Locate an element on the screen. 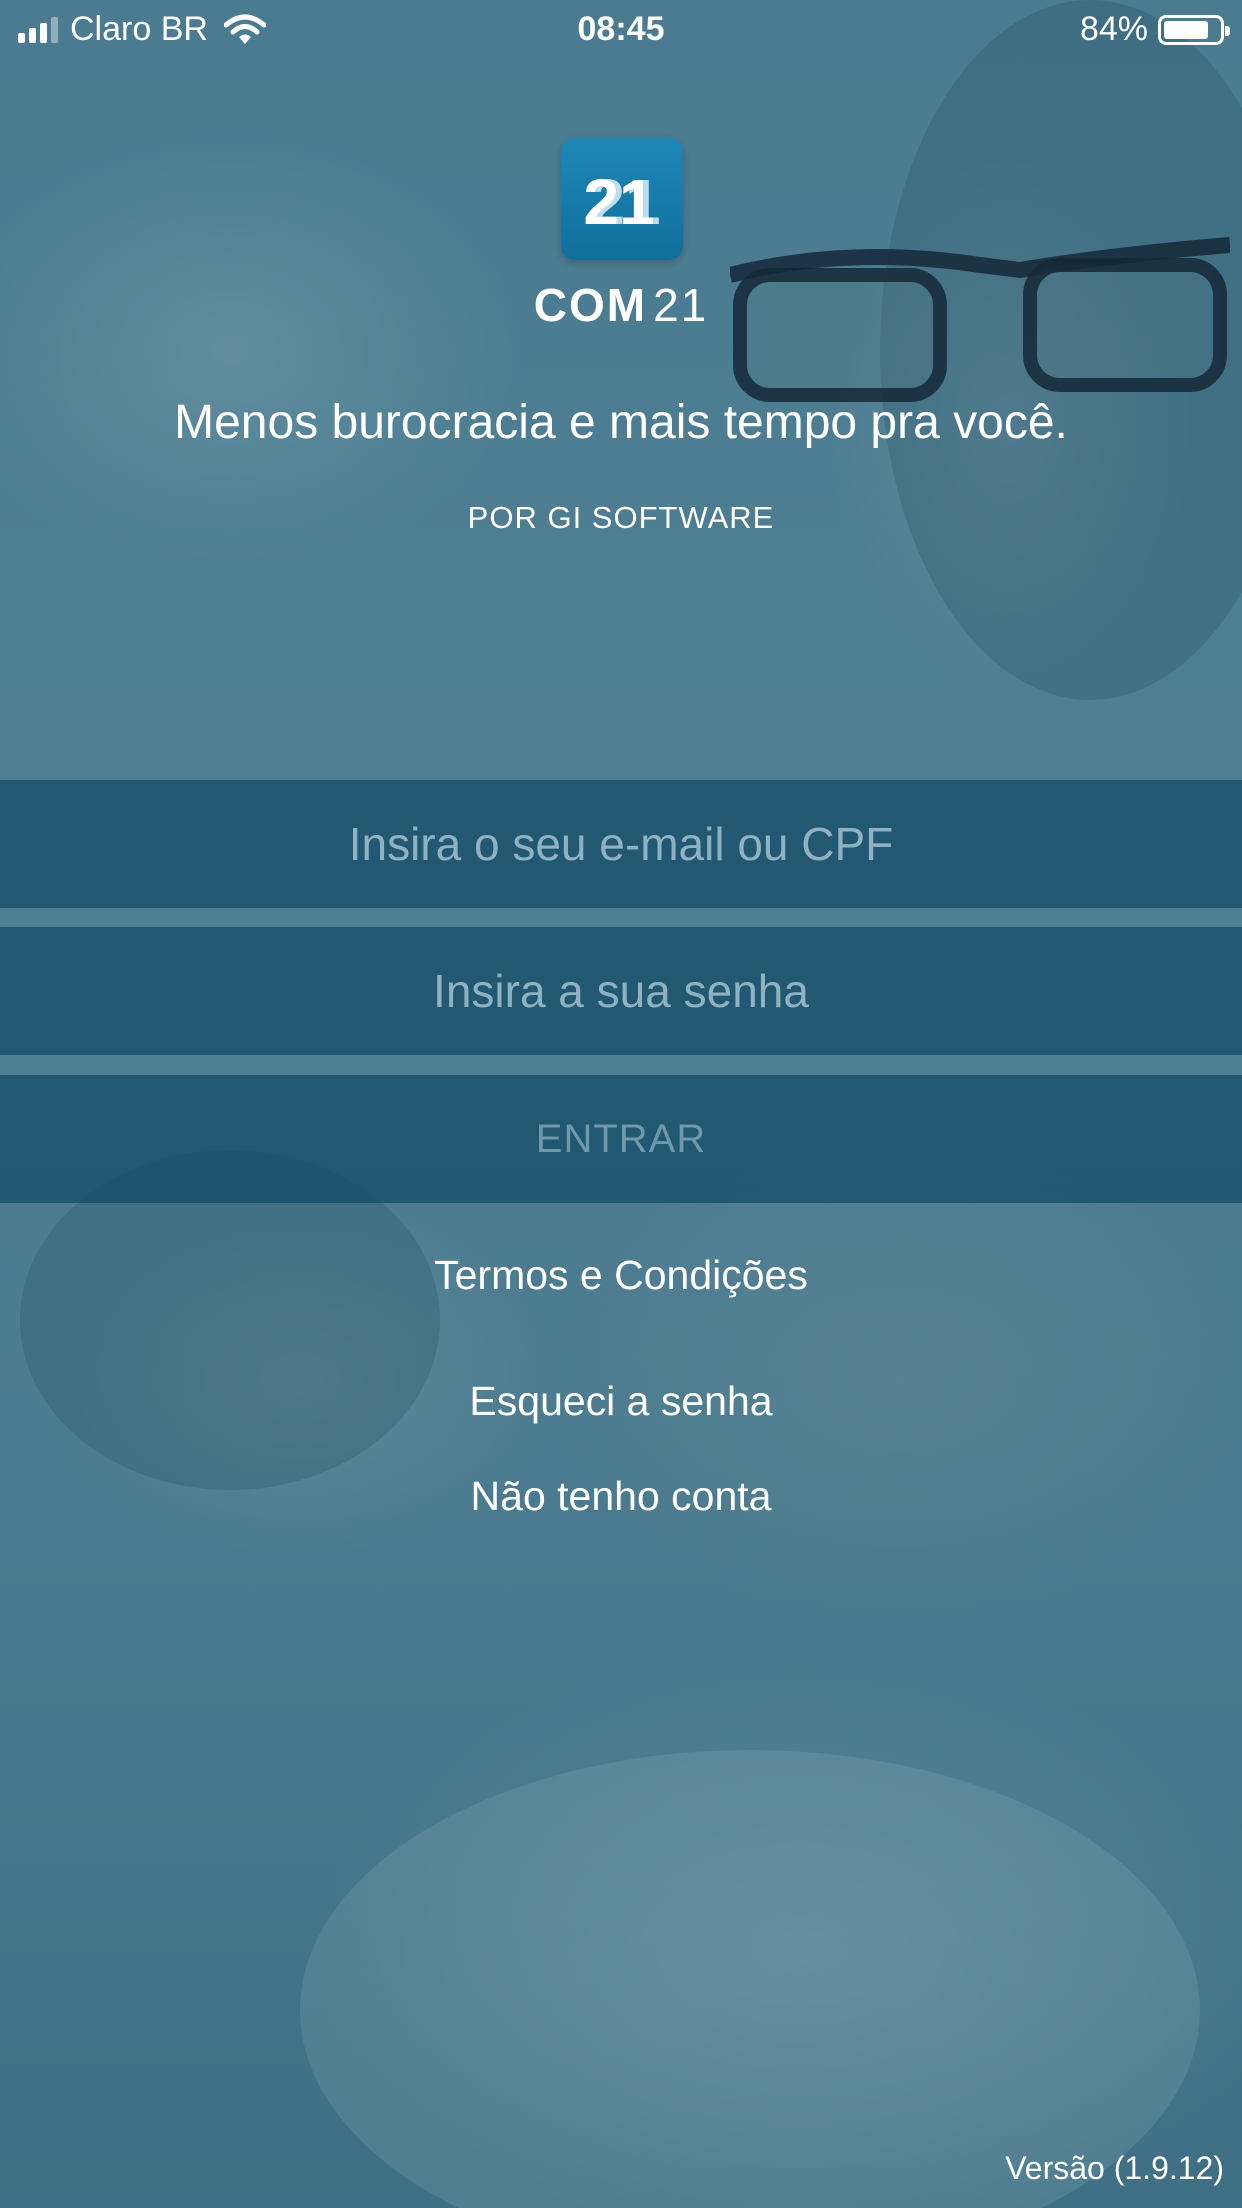 This screenshot has height=2208, width=1242. email-field is located at coordinates (621, 844).